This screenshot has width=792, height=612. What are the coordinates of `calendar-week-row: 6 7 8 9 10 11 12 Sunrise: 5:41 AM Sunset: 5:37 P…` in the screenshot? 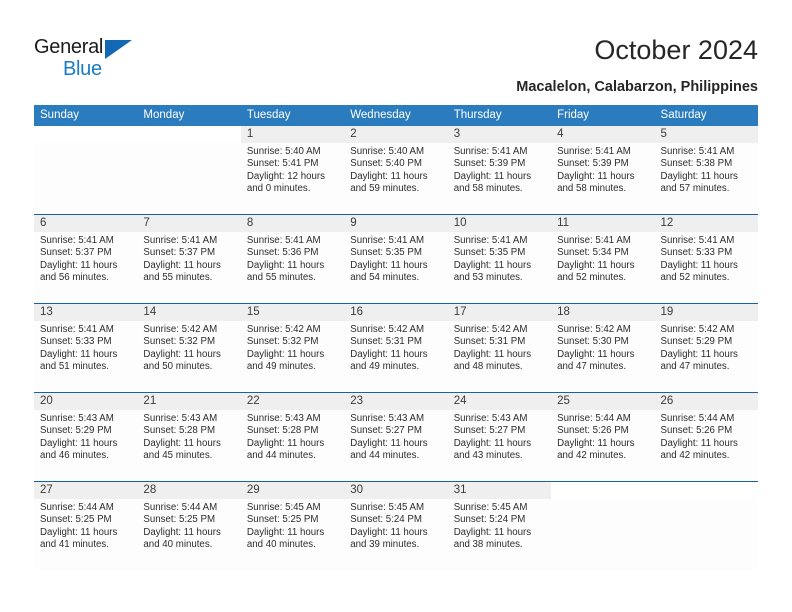 It's located at (396, 258).